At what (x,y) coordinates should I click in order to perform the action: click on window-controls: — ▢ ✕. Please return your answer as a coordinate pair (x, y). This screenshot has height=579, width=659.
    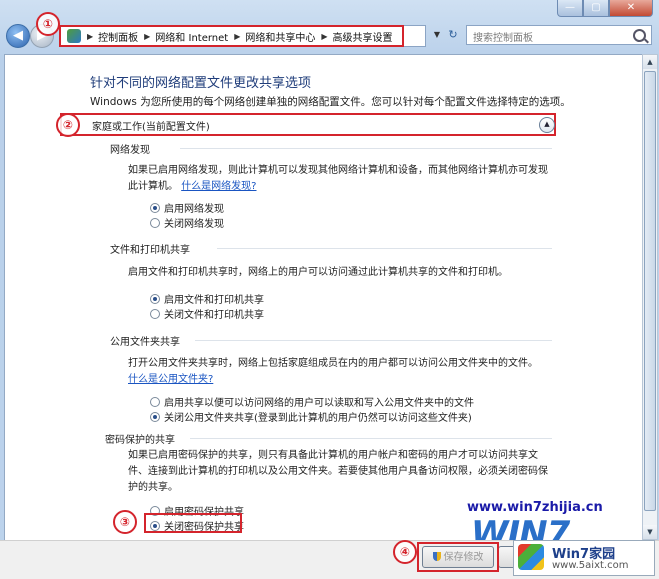
    Looking at the image, I should click on (605, 8).